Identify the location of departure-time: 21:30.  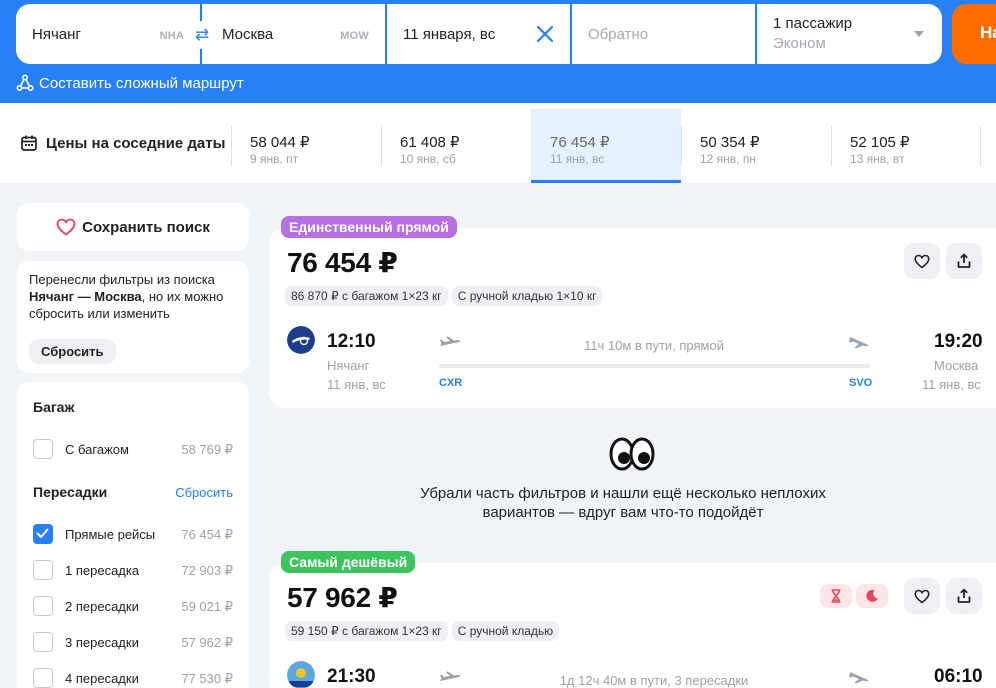
(351, 676).